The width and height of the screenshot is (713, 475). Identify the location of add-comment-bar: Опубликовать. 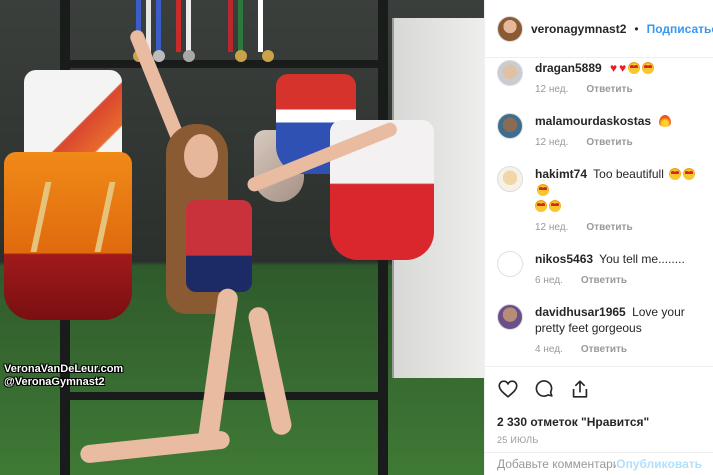
(599, 463).